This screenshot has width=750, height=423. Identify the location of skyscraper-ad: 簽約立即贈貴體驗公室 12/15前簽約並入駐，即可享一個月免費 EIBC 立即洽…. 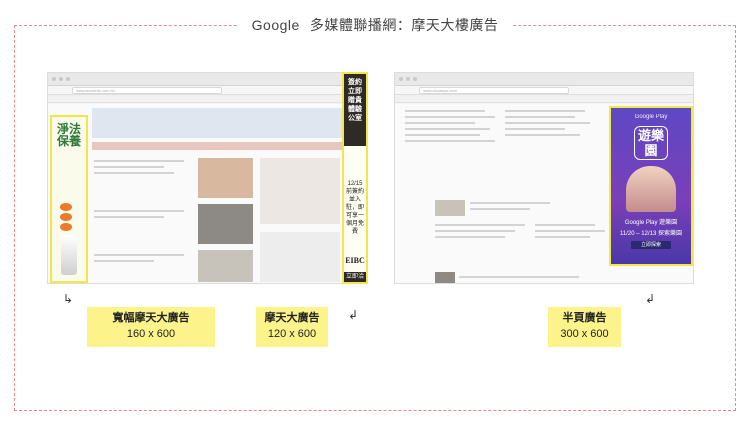
(355, 178).